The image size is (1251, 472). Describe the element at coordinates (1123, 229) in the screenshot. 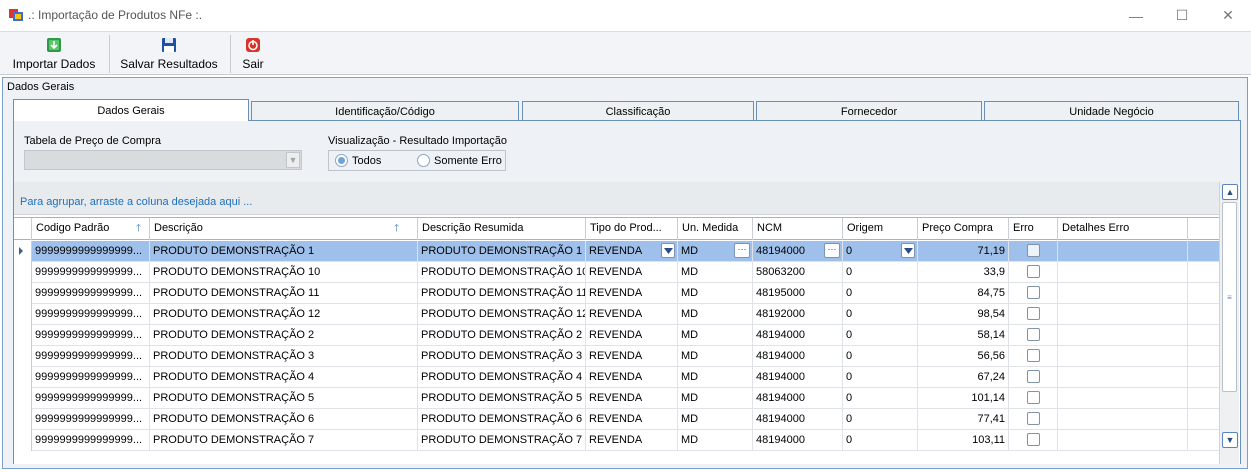

I see `column-header-detalhes: Detalhes Erro` at that location.